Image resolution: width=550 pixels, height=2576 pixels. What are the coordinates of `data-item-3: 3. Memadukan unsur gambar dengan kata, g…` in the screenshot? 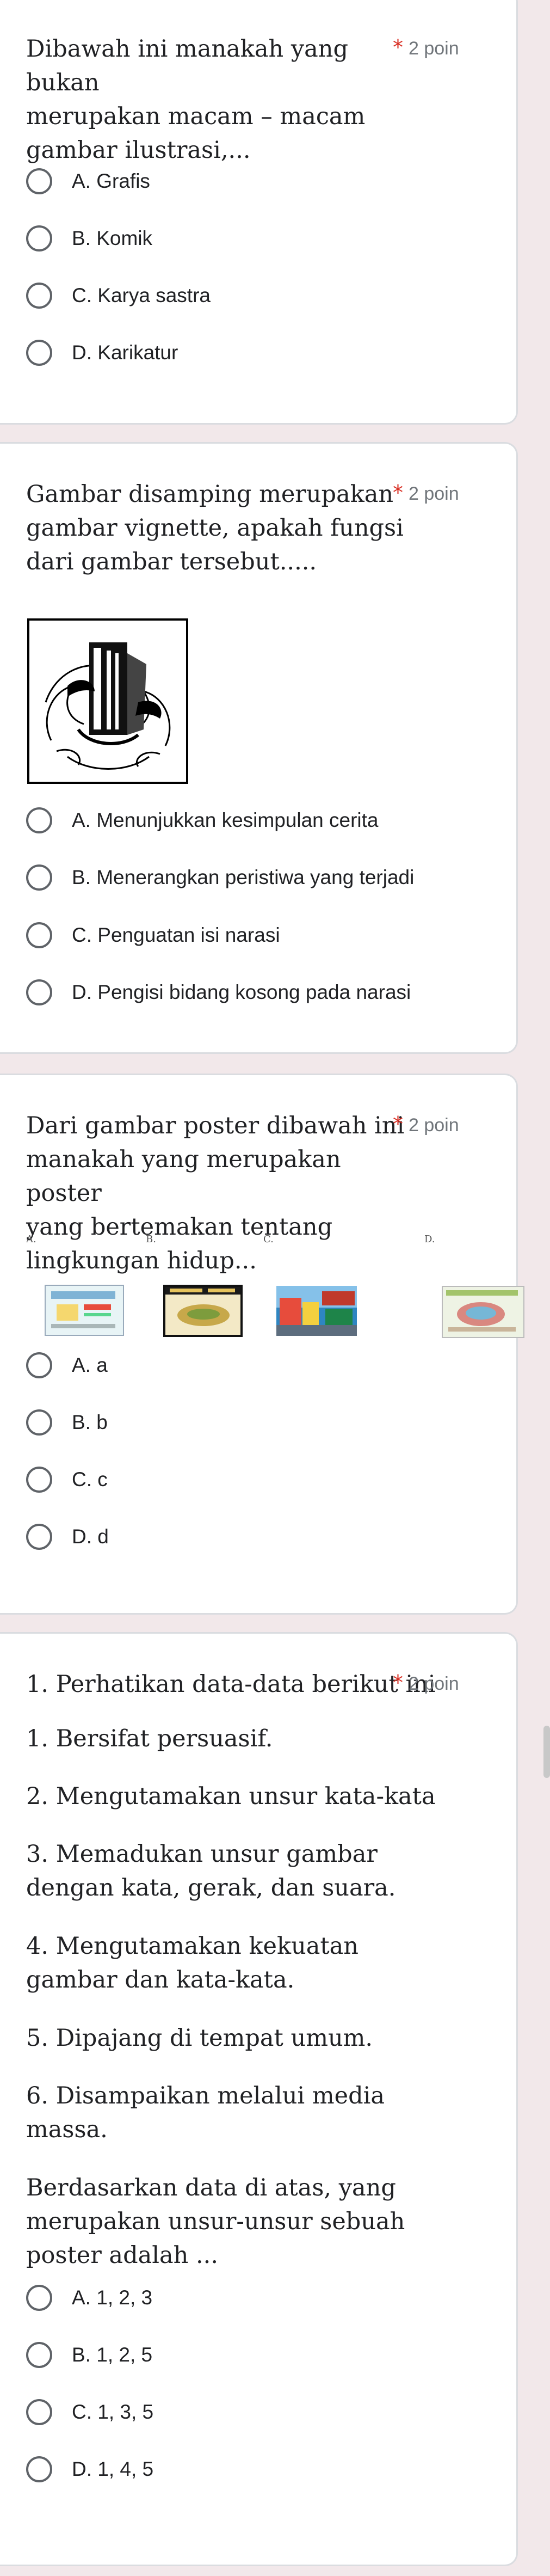 It's located at (211, 1871).